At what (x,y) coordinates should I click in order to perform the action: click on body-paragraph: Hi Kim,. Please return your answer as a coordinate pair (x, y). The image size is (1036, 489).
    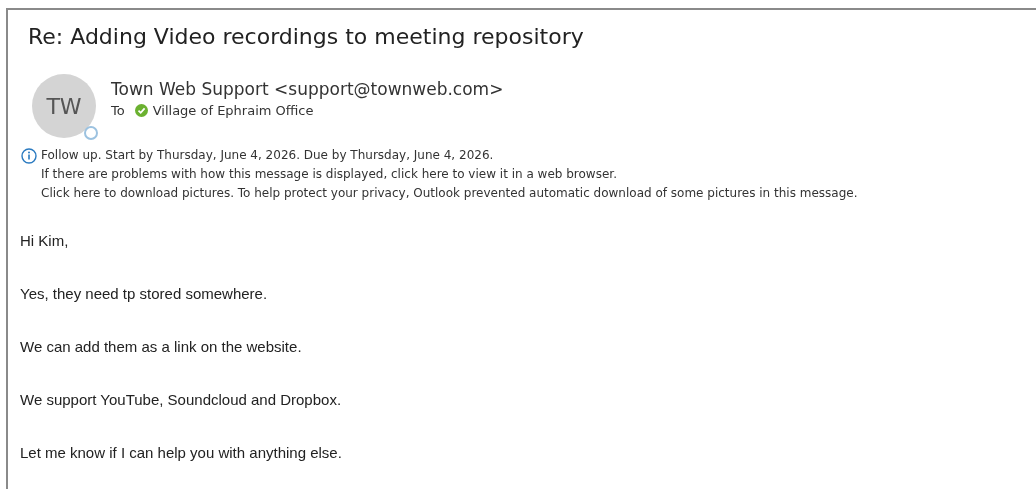
    Looking at the image, I should click on (45, 241).